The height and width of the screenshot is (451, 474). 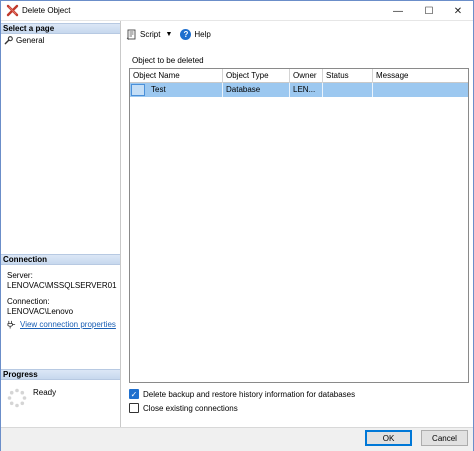 I want to click on progress-status: Ready, so click(x=45, y=392).